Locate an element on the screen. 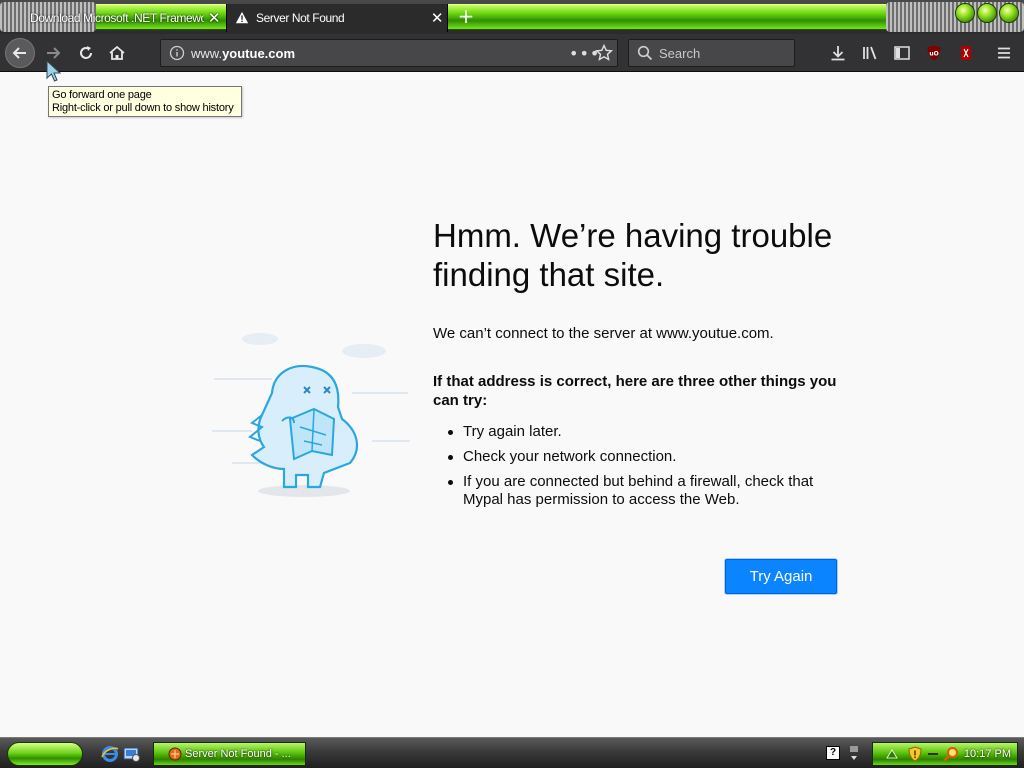 The width and height of the screenshot is (1024, 768). warning-icon is located at coordinates (242, 17).